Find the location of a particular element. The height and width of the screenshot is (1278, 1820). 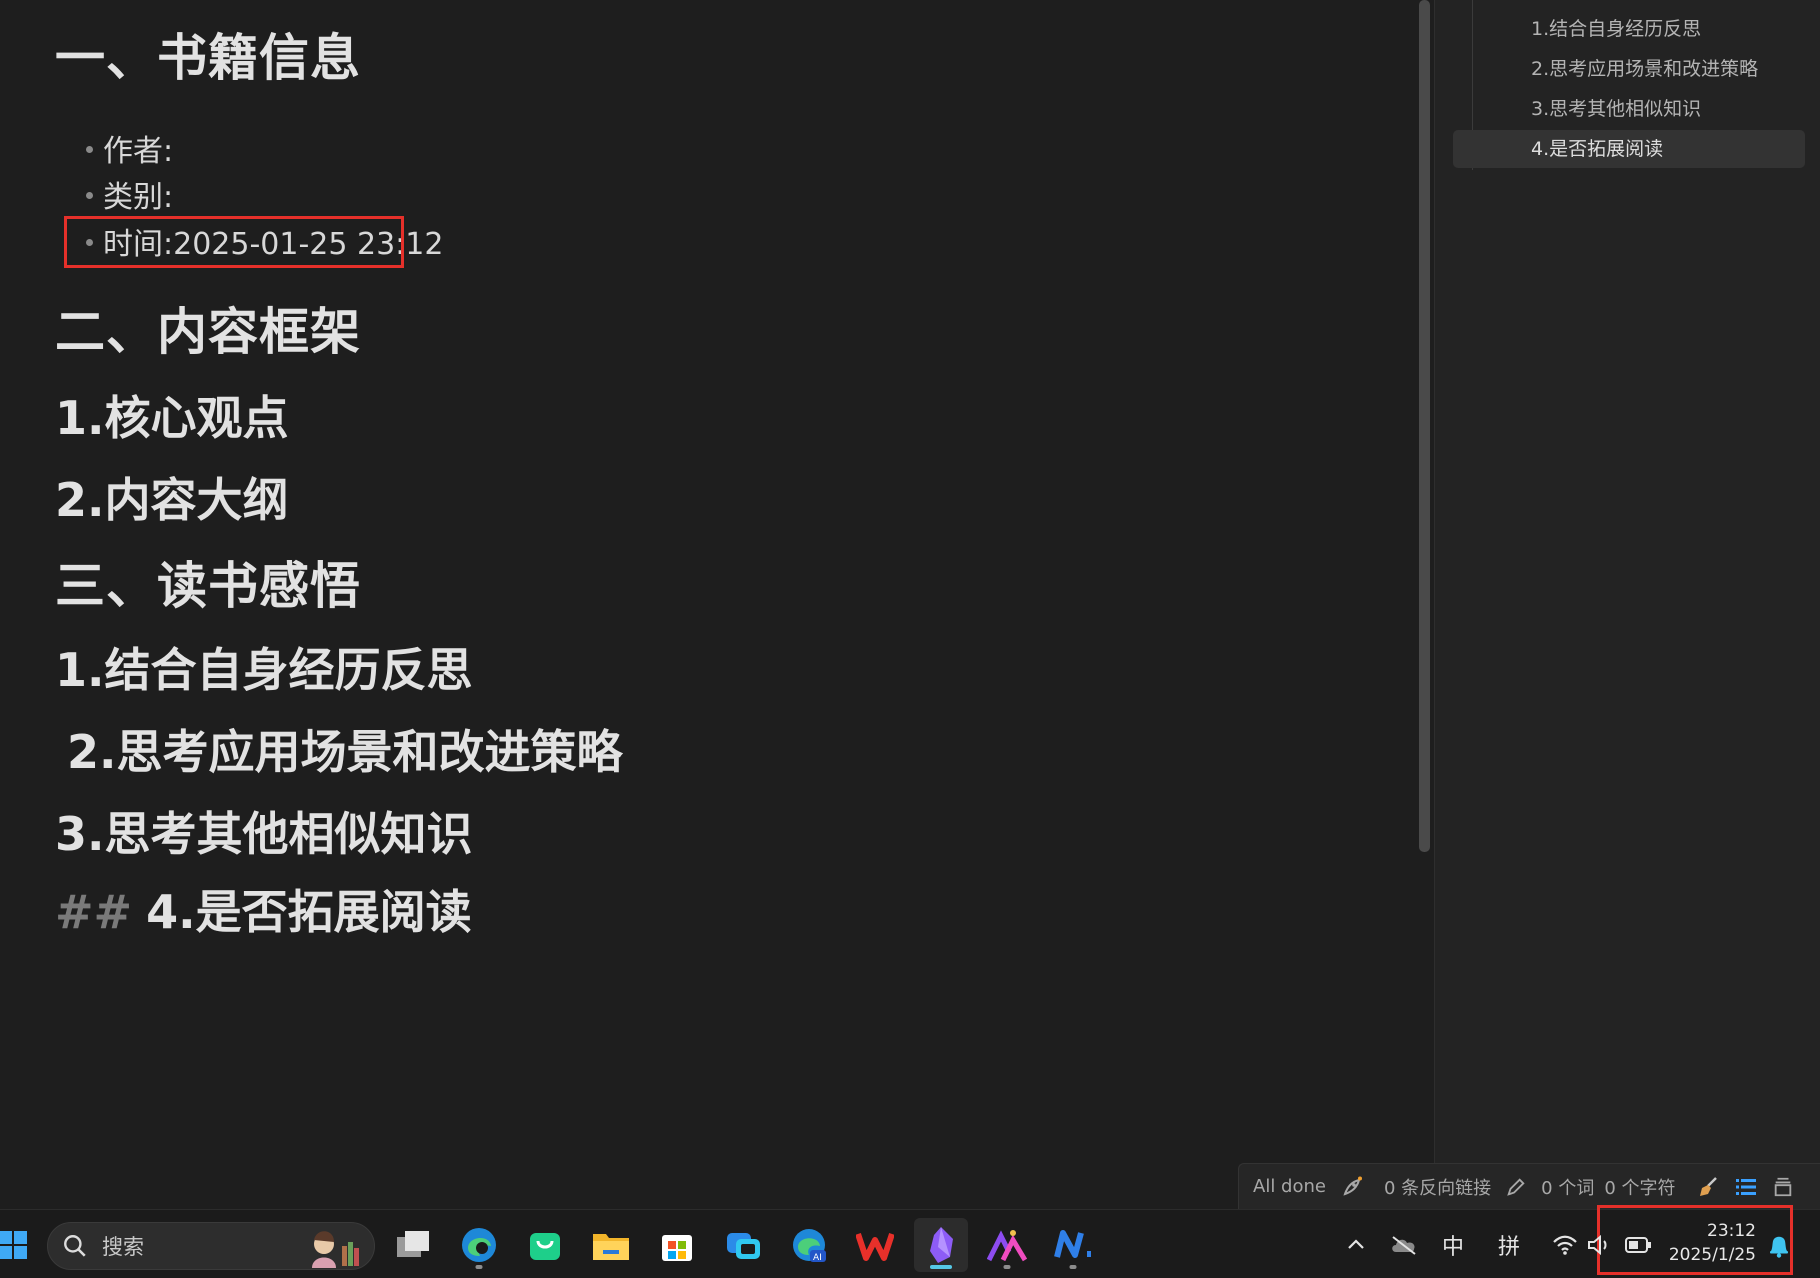

active-indicator is located at coordinates (941, 1267).